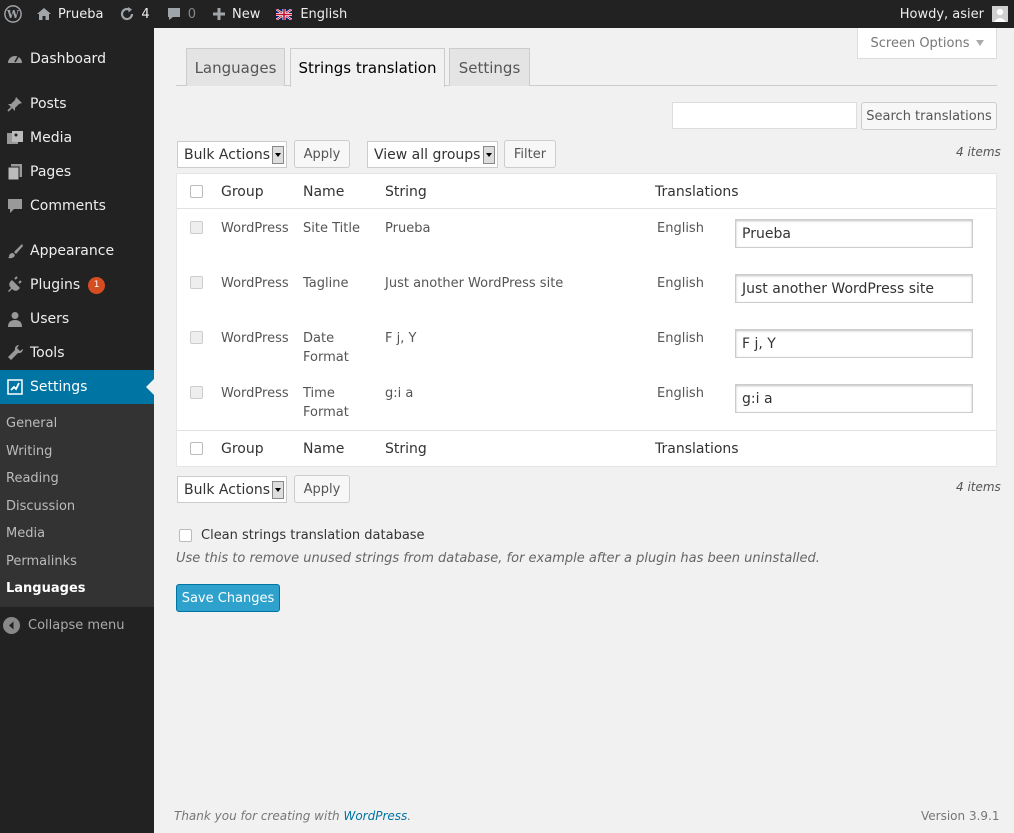 This screenshot has height=833, width=1014. Describe the element at coordinates (432, 154) in the screenshot. I see `group-filter-select: View all groups` at that location.